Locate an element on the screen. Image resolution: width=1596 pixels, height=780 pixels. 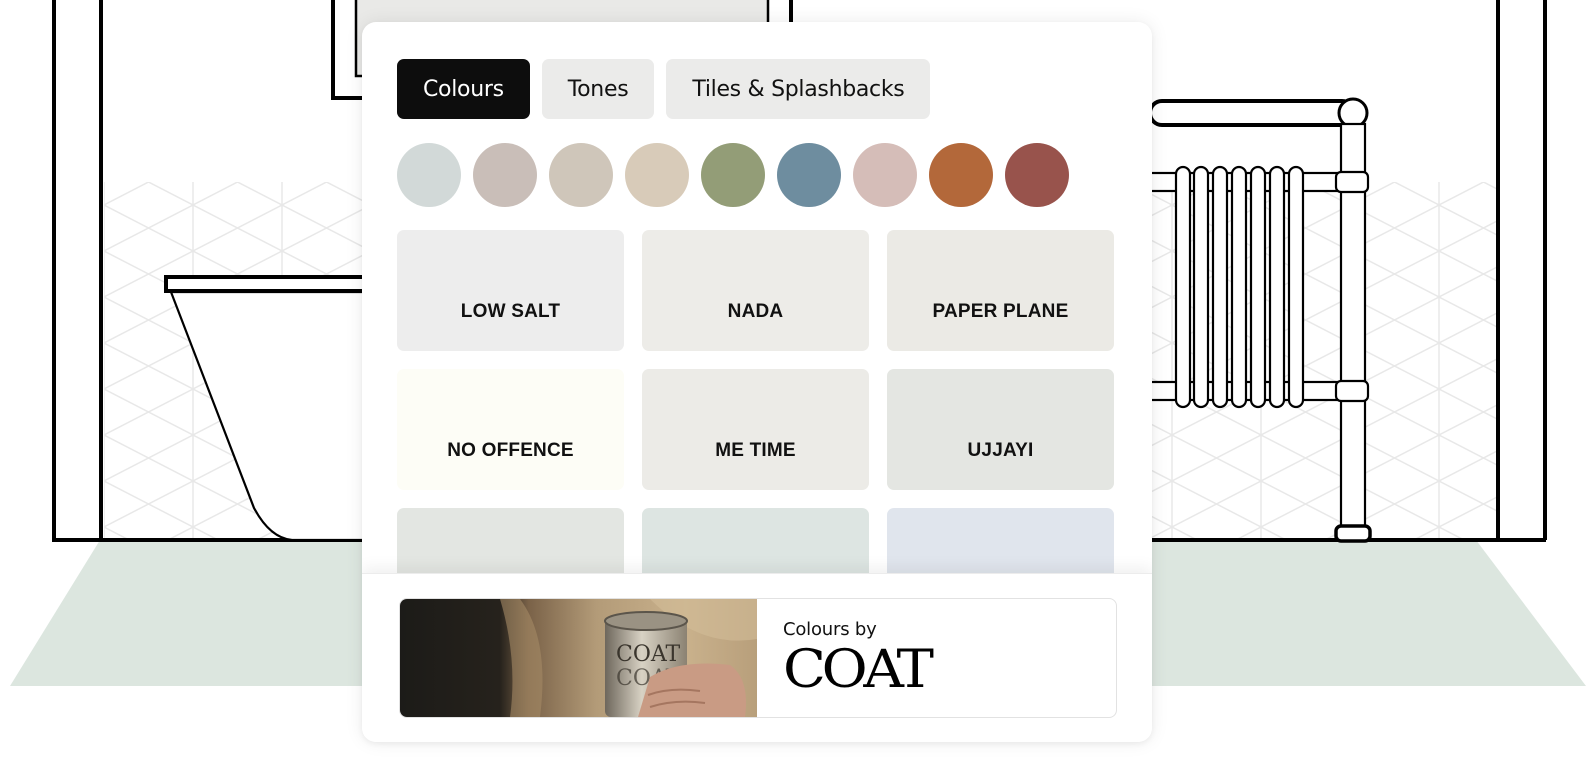
promo-photo: COAT COAT is located at coordinates (578, 658).